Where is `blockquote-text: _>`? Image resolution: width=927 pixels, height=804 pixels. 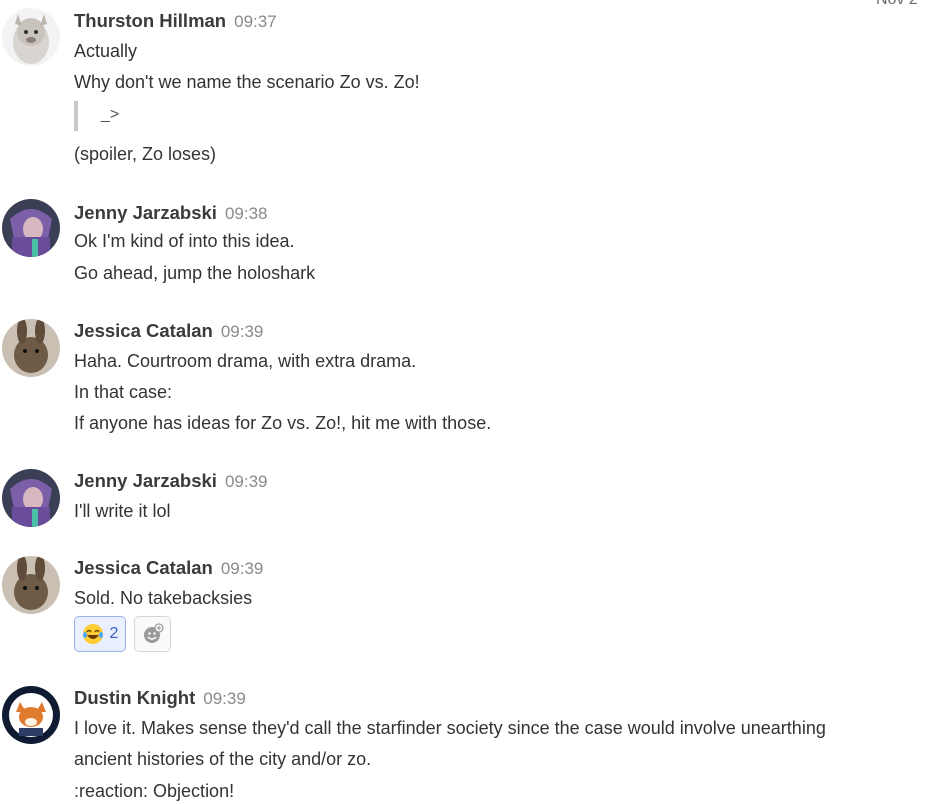
blockquote-text: _> is located at coordinates (110, 114).